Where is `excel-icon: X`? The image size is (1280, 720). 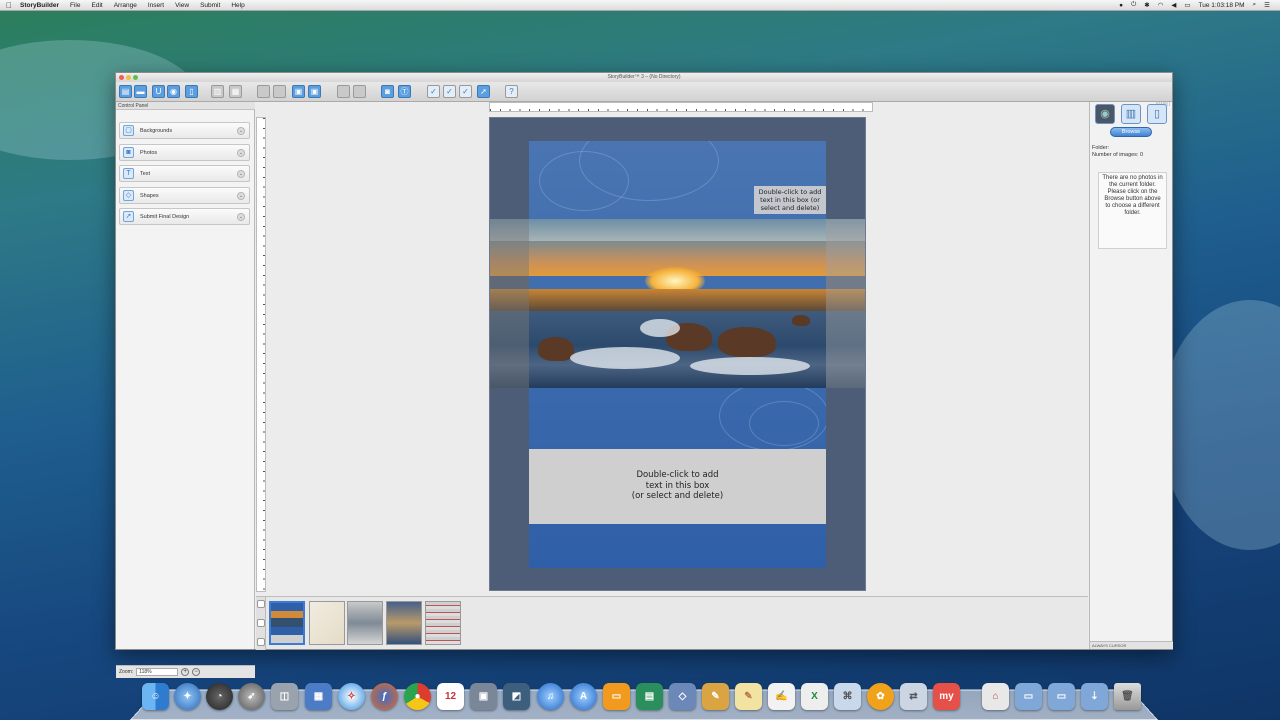
excel-icon: X is located at coordinates (814, 696).